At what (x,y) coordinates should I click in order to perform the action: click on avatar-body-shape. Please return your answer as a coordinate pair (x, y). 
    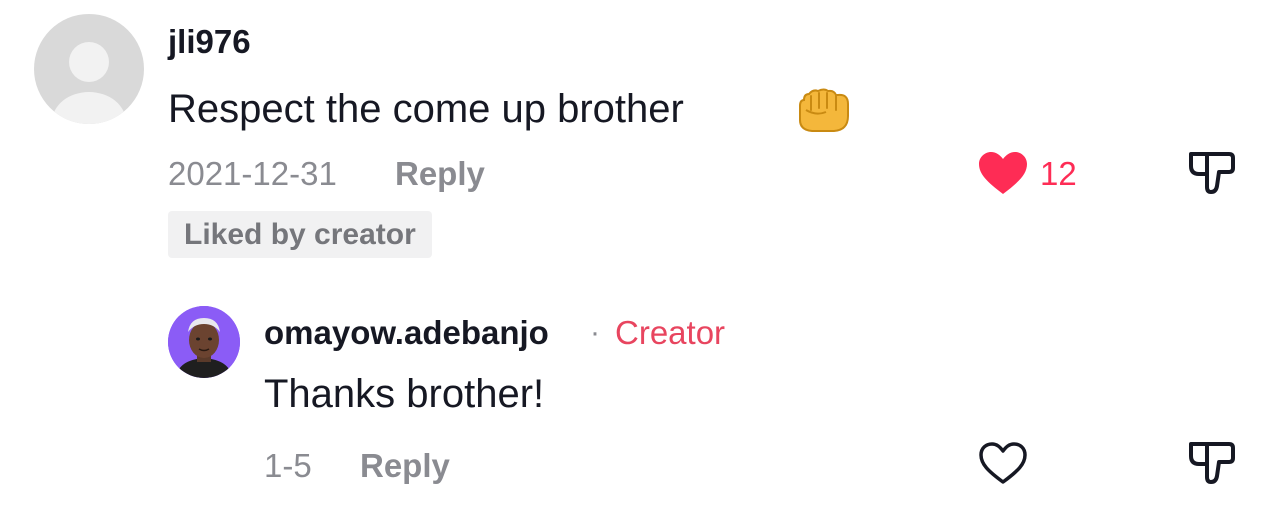
    Looking at the image, I should click on (89, 108).